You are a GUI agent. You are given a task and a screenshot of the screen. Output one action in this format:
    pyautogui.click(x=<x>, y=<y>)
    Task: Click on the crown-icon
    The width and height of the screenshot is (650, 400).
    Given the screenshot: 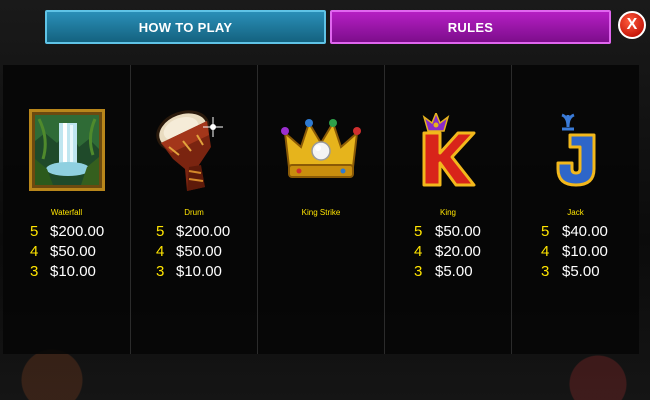 What is the action you would take?
    pyautogui.click(x=321, y=150)
    